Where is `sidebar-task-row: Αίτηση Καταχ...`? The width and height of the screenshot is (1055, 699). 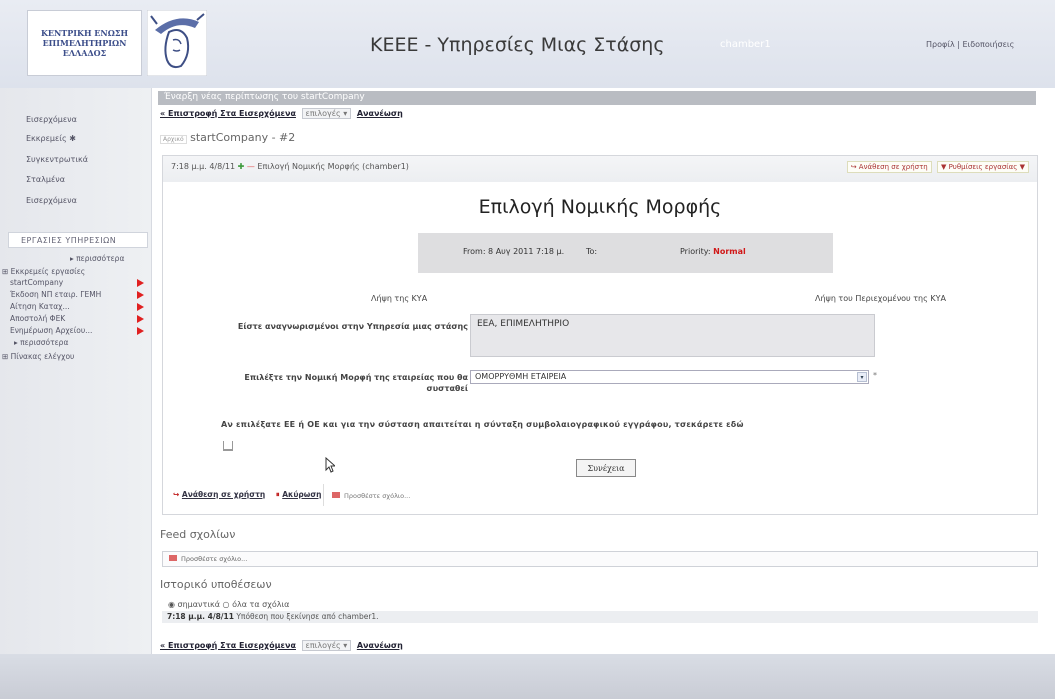
sidebar-task-row: Αίτηση Καταχ... is located at coordinates (77, 306).